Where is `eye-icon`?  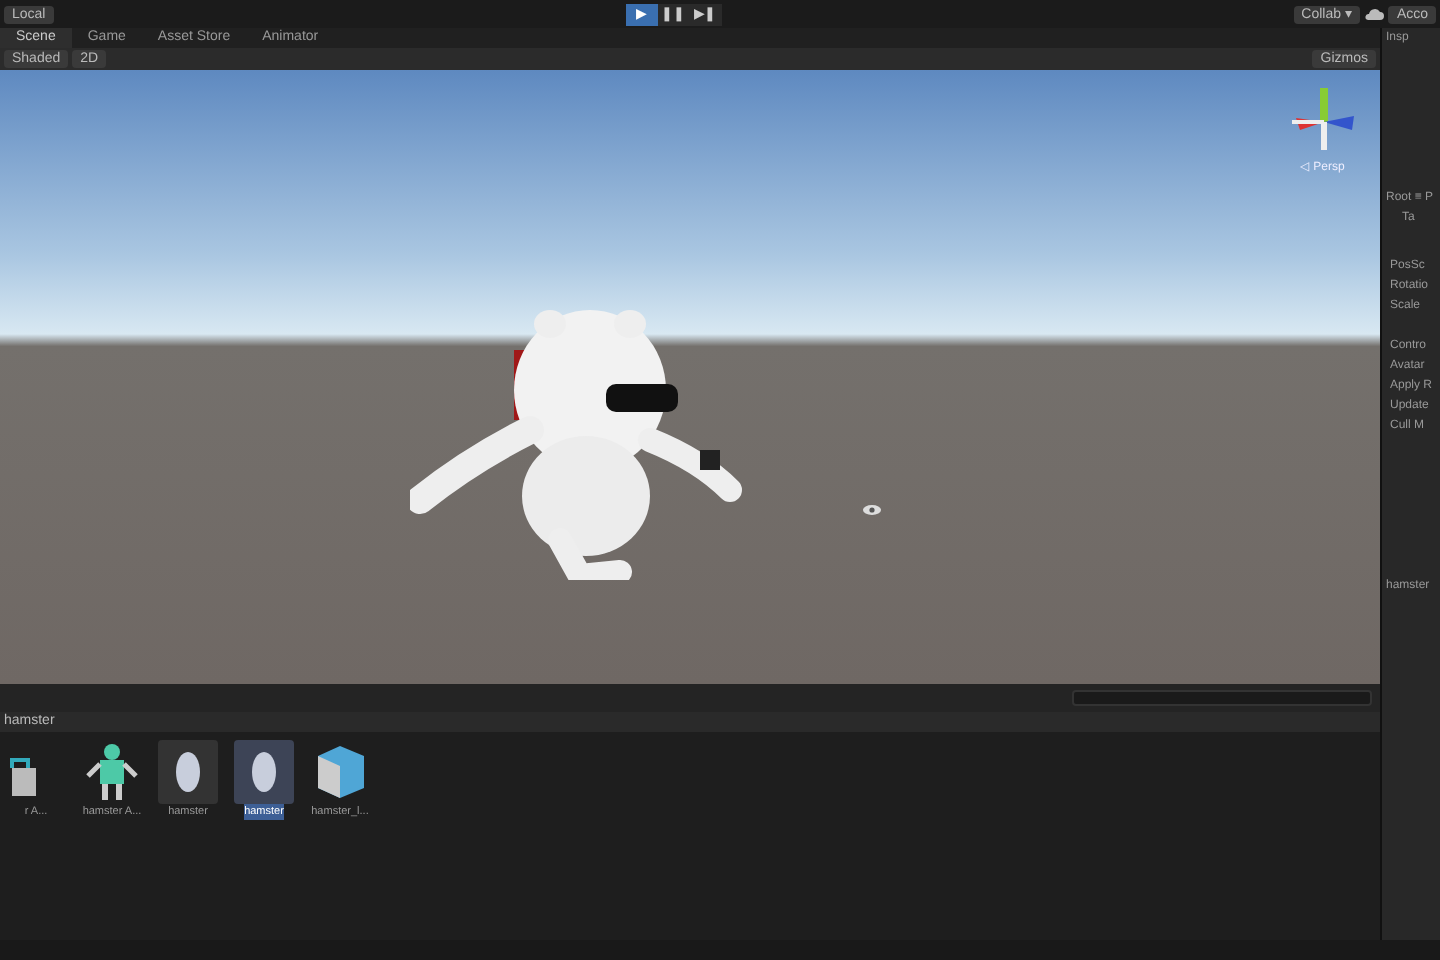 eye-icon is located at coordinates (872, 510).